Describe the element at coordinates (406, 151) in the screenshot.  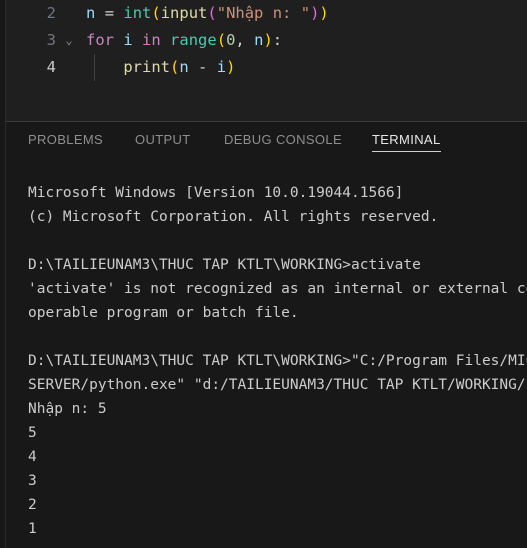
I see `active-tab-underline` at that location.